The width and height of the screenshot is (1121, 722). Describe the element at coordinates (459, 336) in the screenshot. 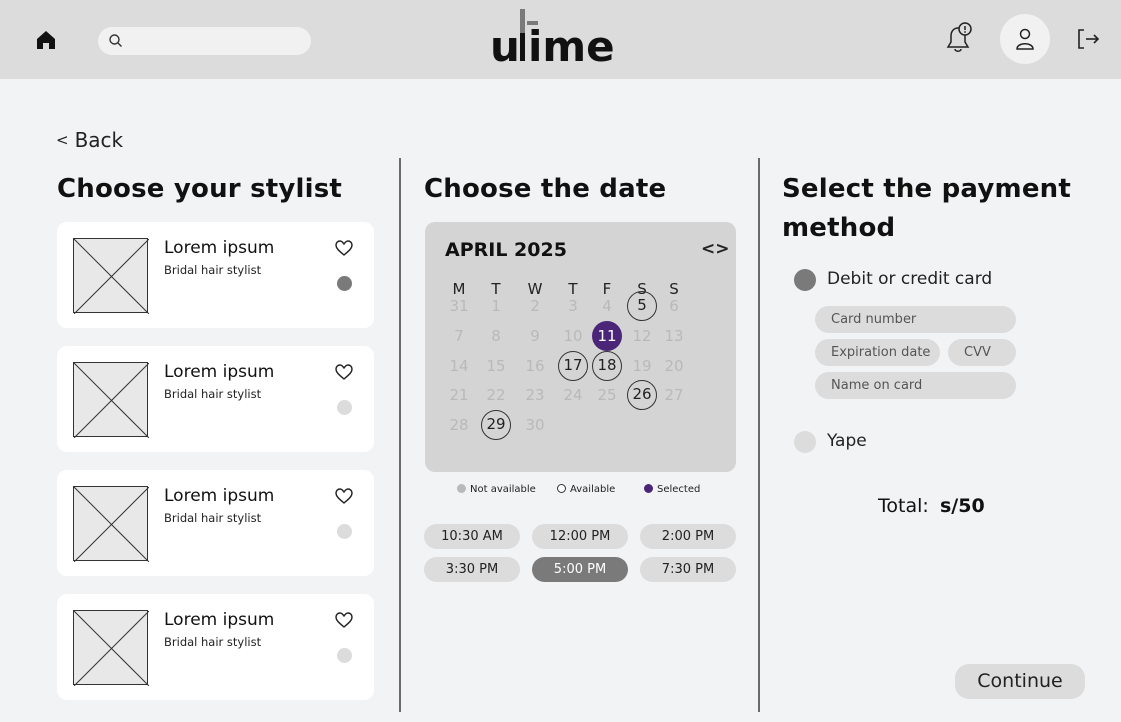

I see `calendar-day: 7` at that location.